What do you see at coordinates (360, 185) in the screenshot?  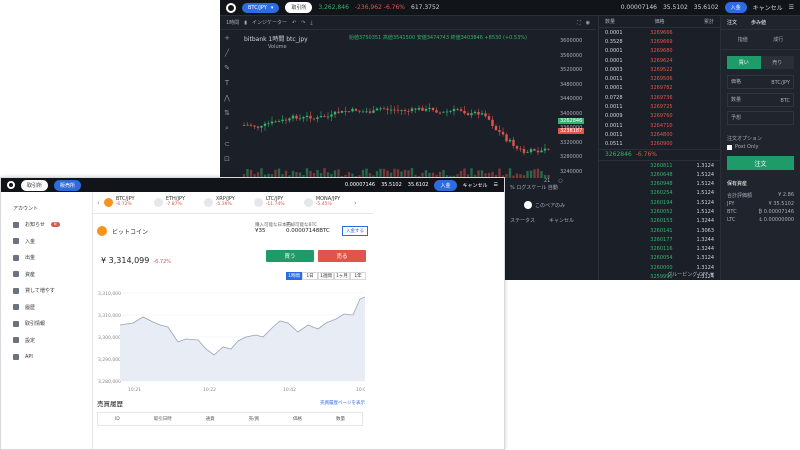 I see `front-balance-1: 0.00007146` at bounding box center [360, 185].